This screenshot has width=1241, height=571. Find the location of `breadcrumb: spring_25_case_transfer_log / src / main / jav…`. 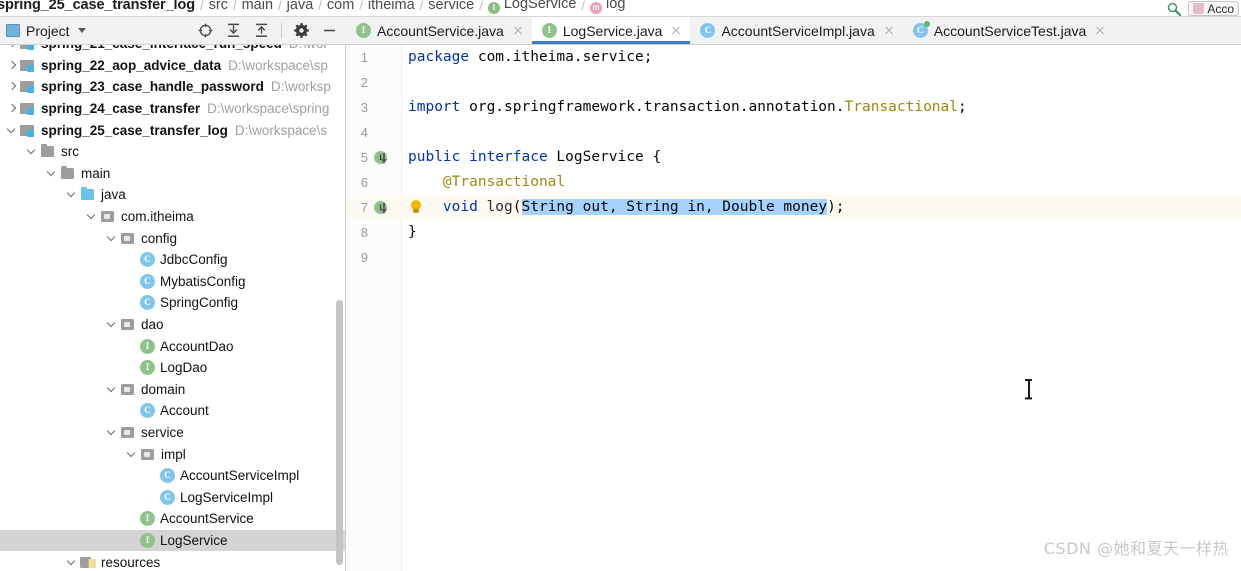

breadcrumb: spring_25_case_transfer_log / src / main / jav… is located at coordinates (314, 7).